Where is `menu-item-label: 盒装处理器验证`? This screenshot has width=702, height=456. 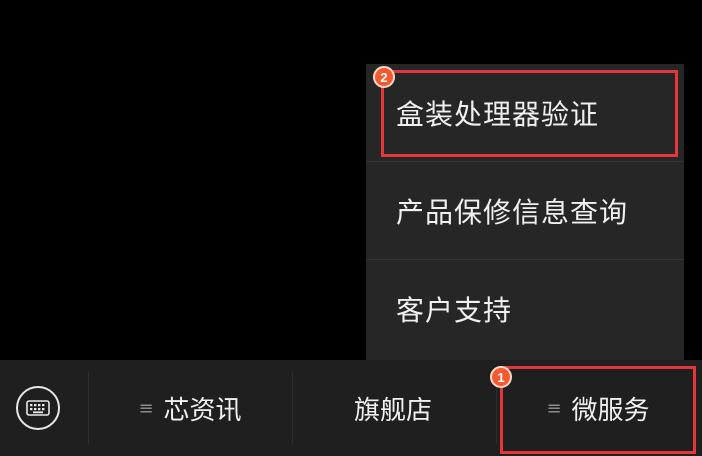
menu-item-label: 盒装处理器验证 is located at coordinates (498, 114).